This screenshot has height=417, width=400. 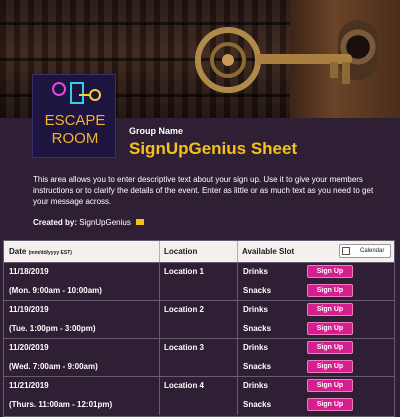 I want to click on page-title: SignUpGenius Sheet, so click(x=213, y=148).